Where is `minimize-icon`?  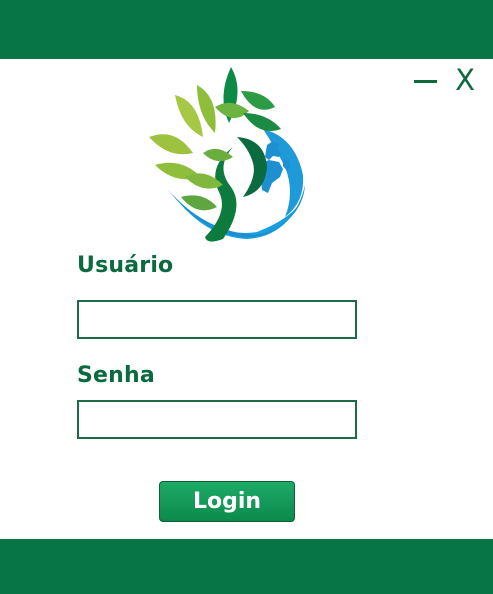 minimize-icon is located at coordinates (425, 81).